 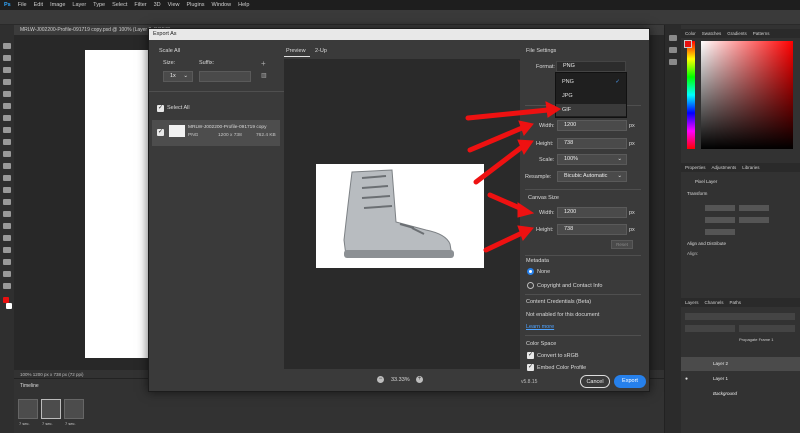 What do you see at coordinates (508, 114) in the screenshot?
I see `arrow-to-gif-option` at bounding box center [508, 114].